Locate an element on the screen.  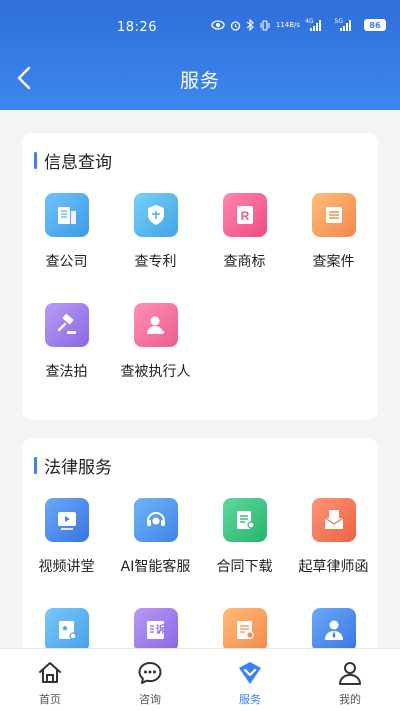
case-file-icon is located at coordinates (333, 215).